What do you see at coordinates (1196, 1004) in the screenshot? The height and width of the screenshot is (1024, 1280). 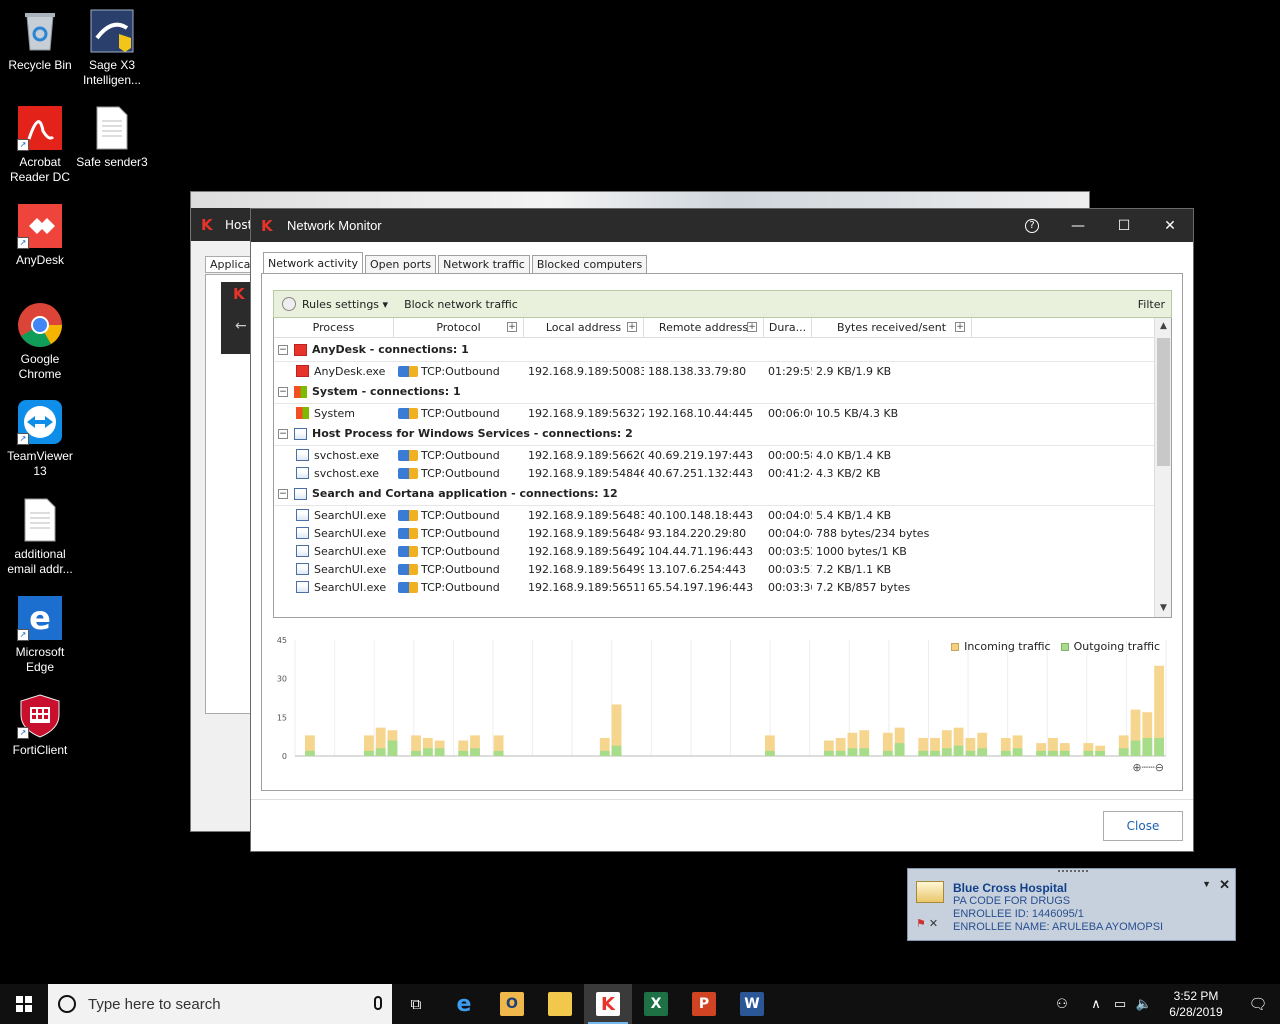 I see `taskbar-clock: 3:52 PM 6/28/2019` at bounding box center [1196, 1004].